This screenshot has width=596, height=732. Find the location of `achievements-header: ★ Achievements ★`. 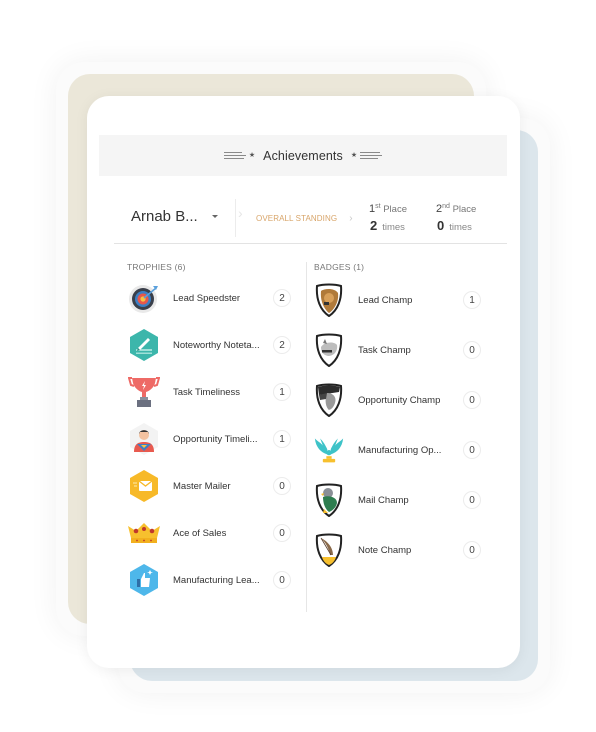

achievements-header: ★ Achievements ★ is located at coordinates (303, 155).